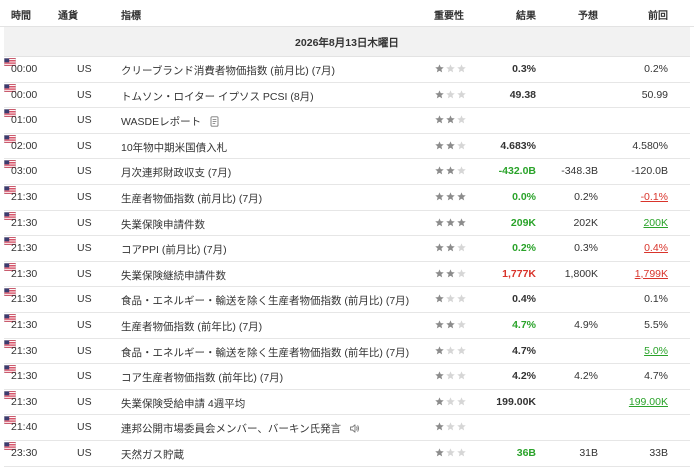 The width and height of the screenshot is (694, 472). I want to click on event-name-cell: 食品・エネルギー・輸送を除く生産者物価指数 (前年比) (7月), so click(265, 352).